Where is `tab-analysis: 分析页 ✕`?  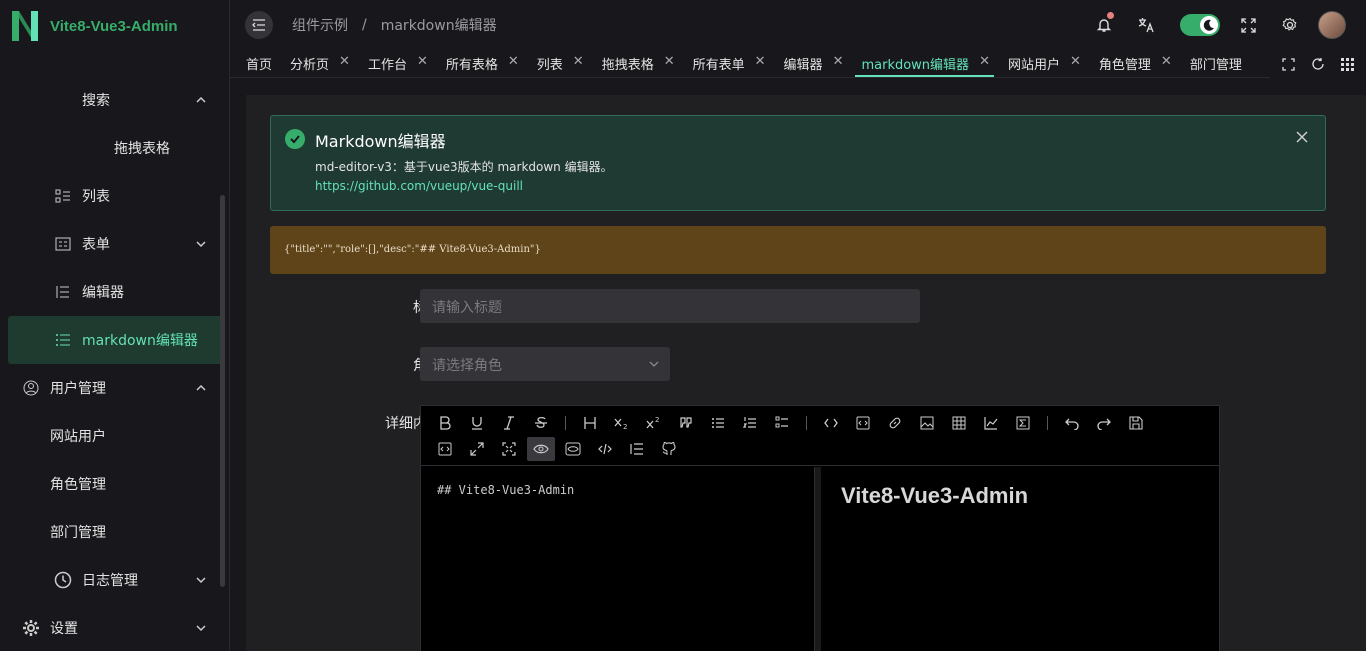 tab-analysis: 分析页 ✕ is located at coordinates (311, 64).